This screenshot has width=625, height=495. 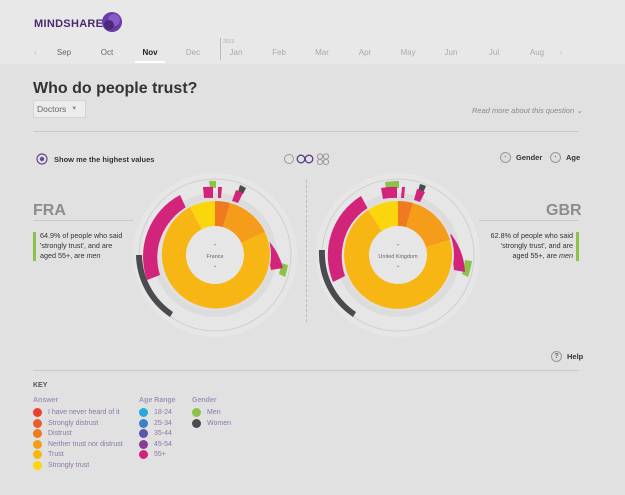 What do you see at coordinates (150, 62) in the screenshot?
I see `active-month-indicator` at bounding box center [150, 62].